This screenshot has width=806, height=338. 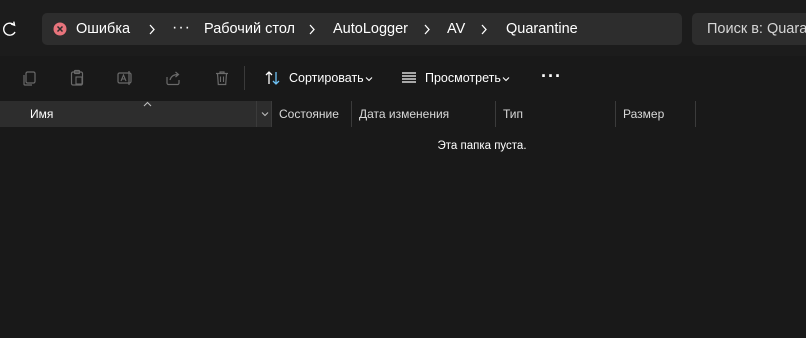 What do you see at coordinates (463, 78) in the screenshot?
I see `view-label: Просмотреть` at bounding box center [463, 78].